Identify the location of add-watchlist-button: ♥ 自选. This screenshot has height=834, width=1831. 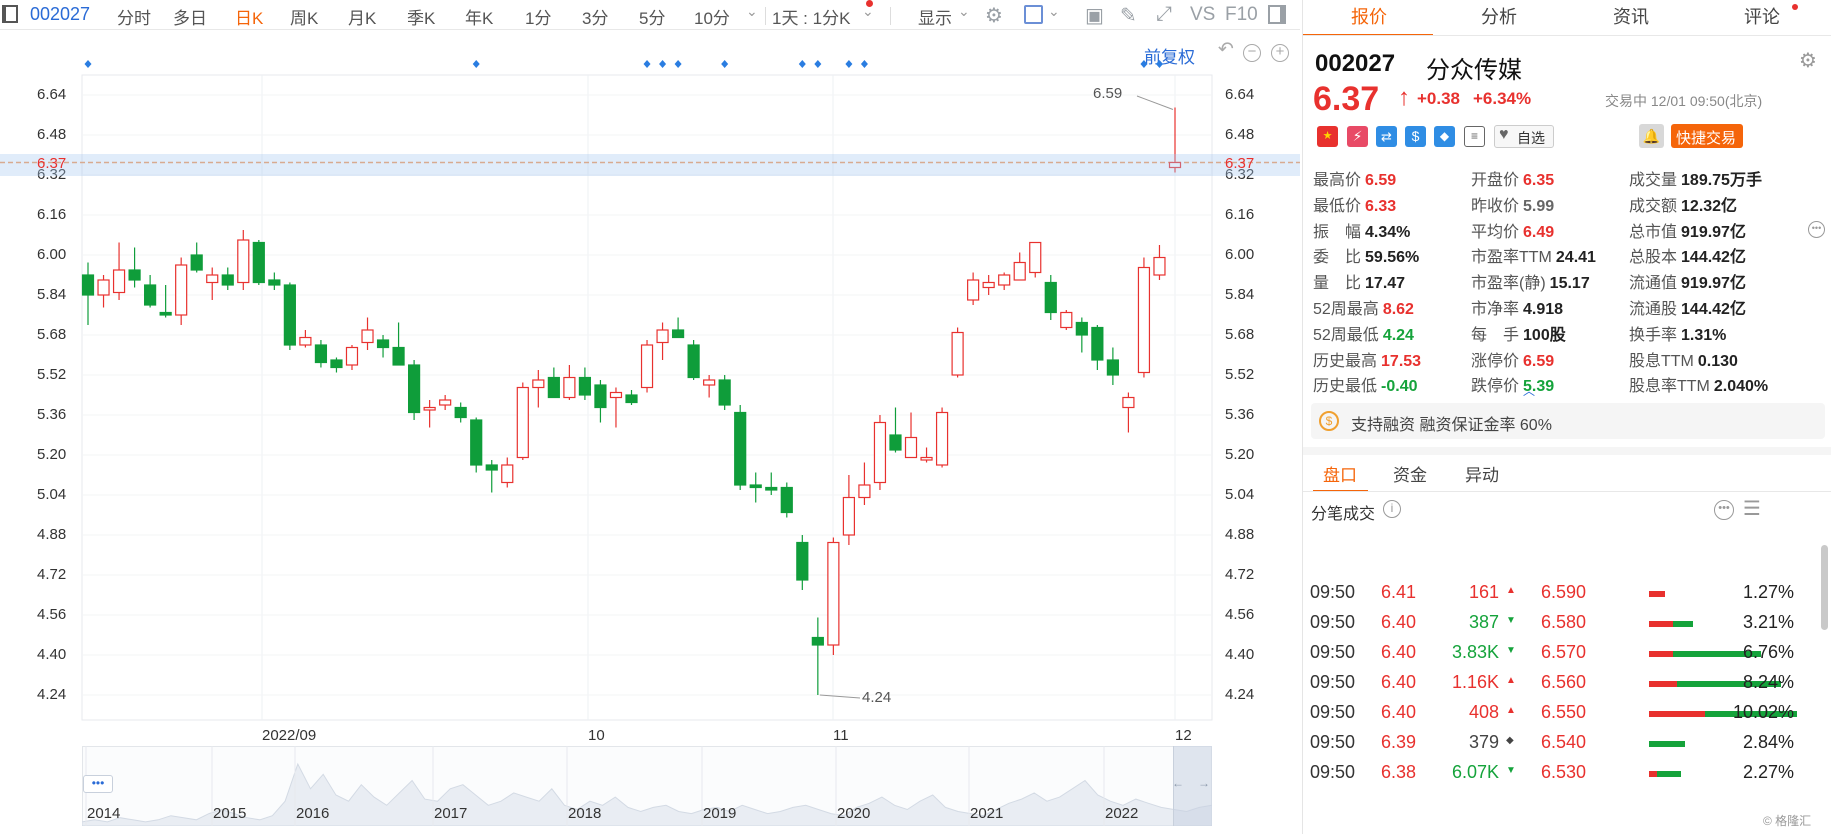
(1524, 136).